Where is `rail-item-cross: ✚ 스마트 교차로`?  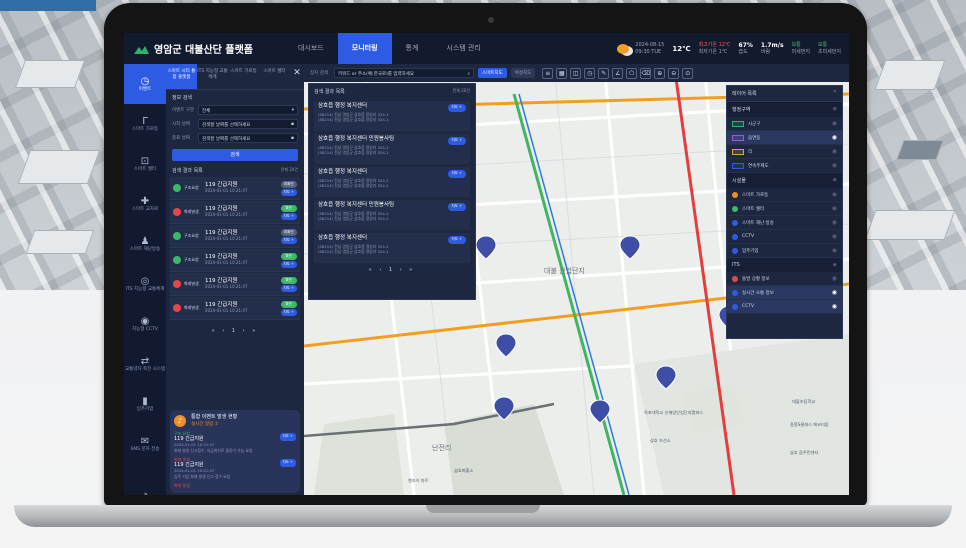 rail-item-cross: ✚ 스마트 교차로 is located at coordinates (145, 204).